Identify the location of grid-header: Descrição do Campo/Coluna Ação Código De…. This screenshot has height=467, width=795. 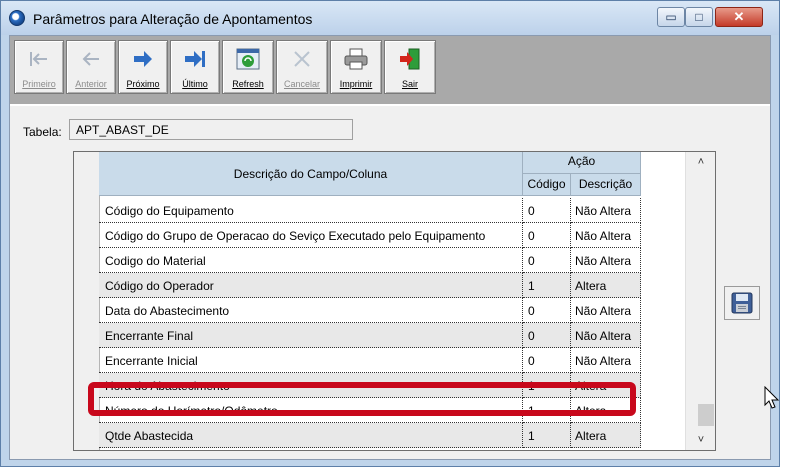
(392, 174).